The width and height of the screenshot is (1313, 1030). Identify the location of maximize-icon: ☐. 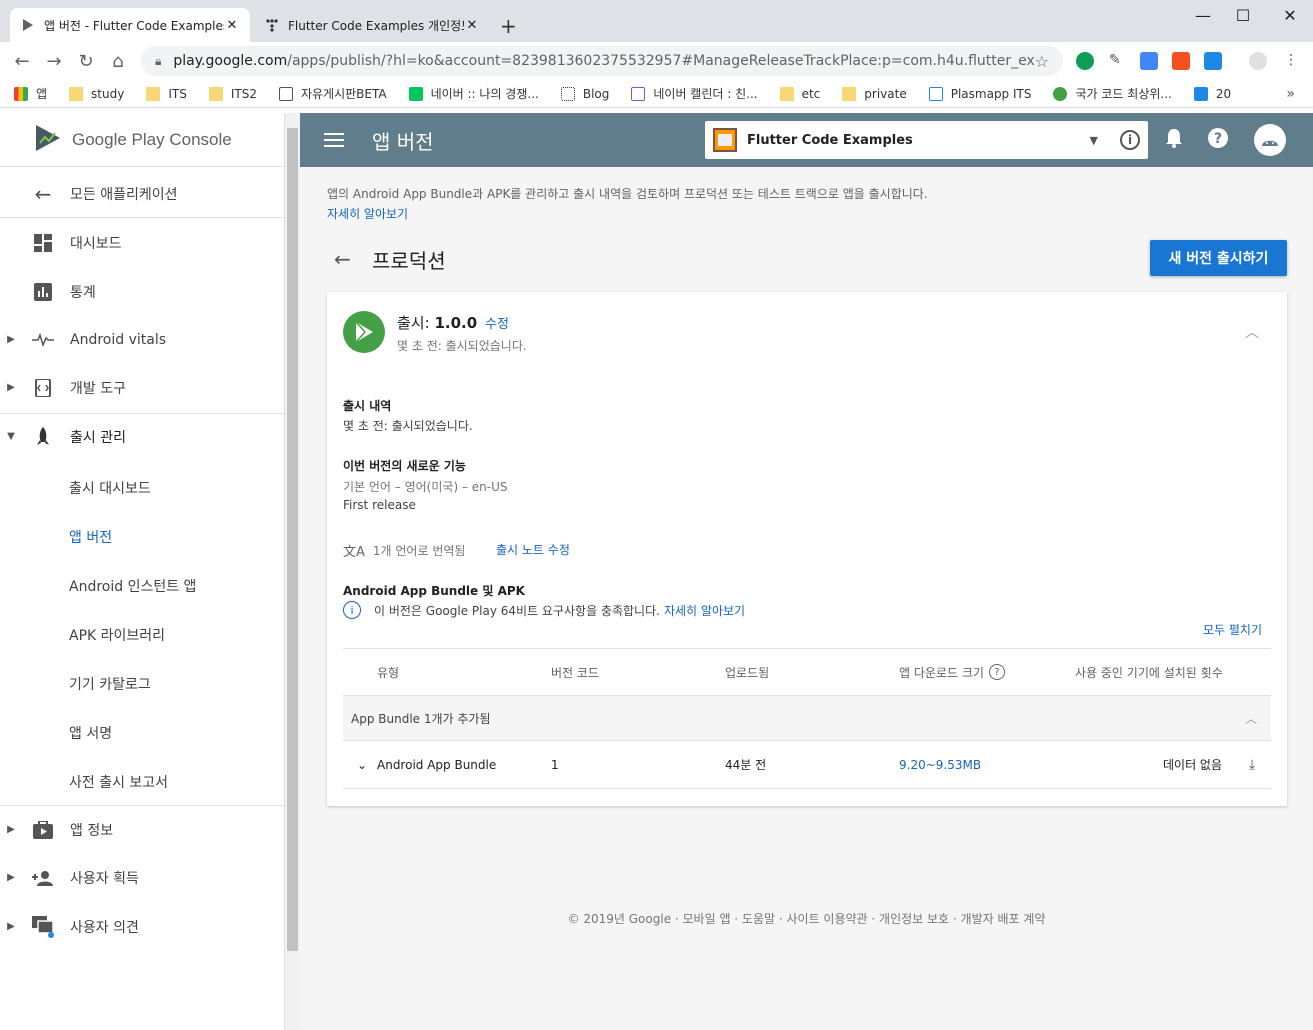
(1243, 15).